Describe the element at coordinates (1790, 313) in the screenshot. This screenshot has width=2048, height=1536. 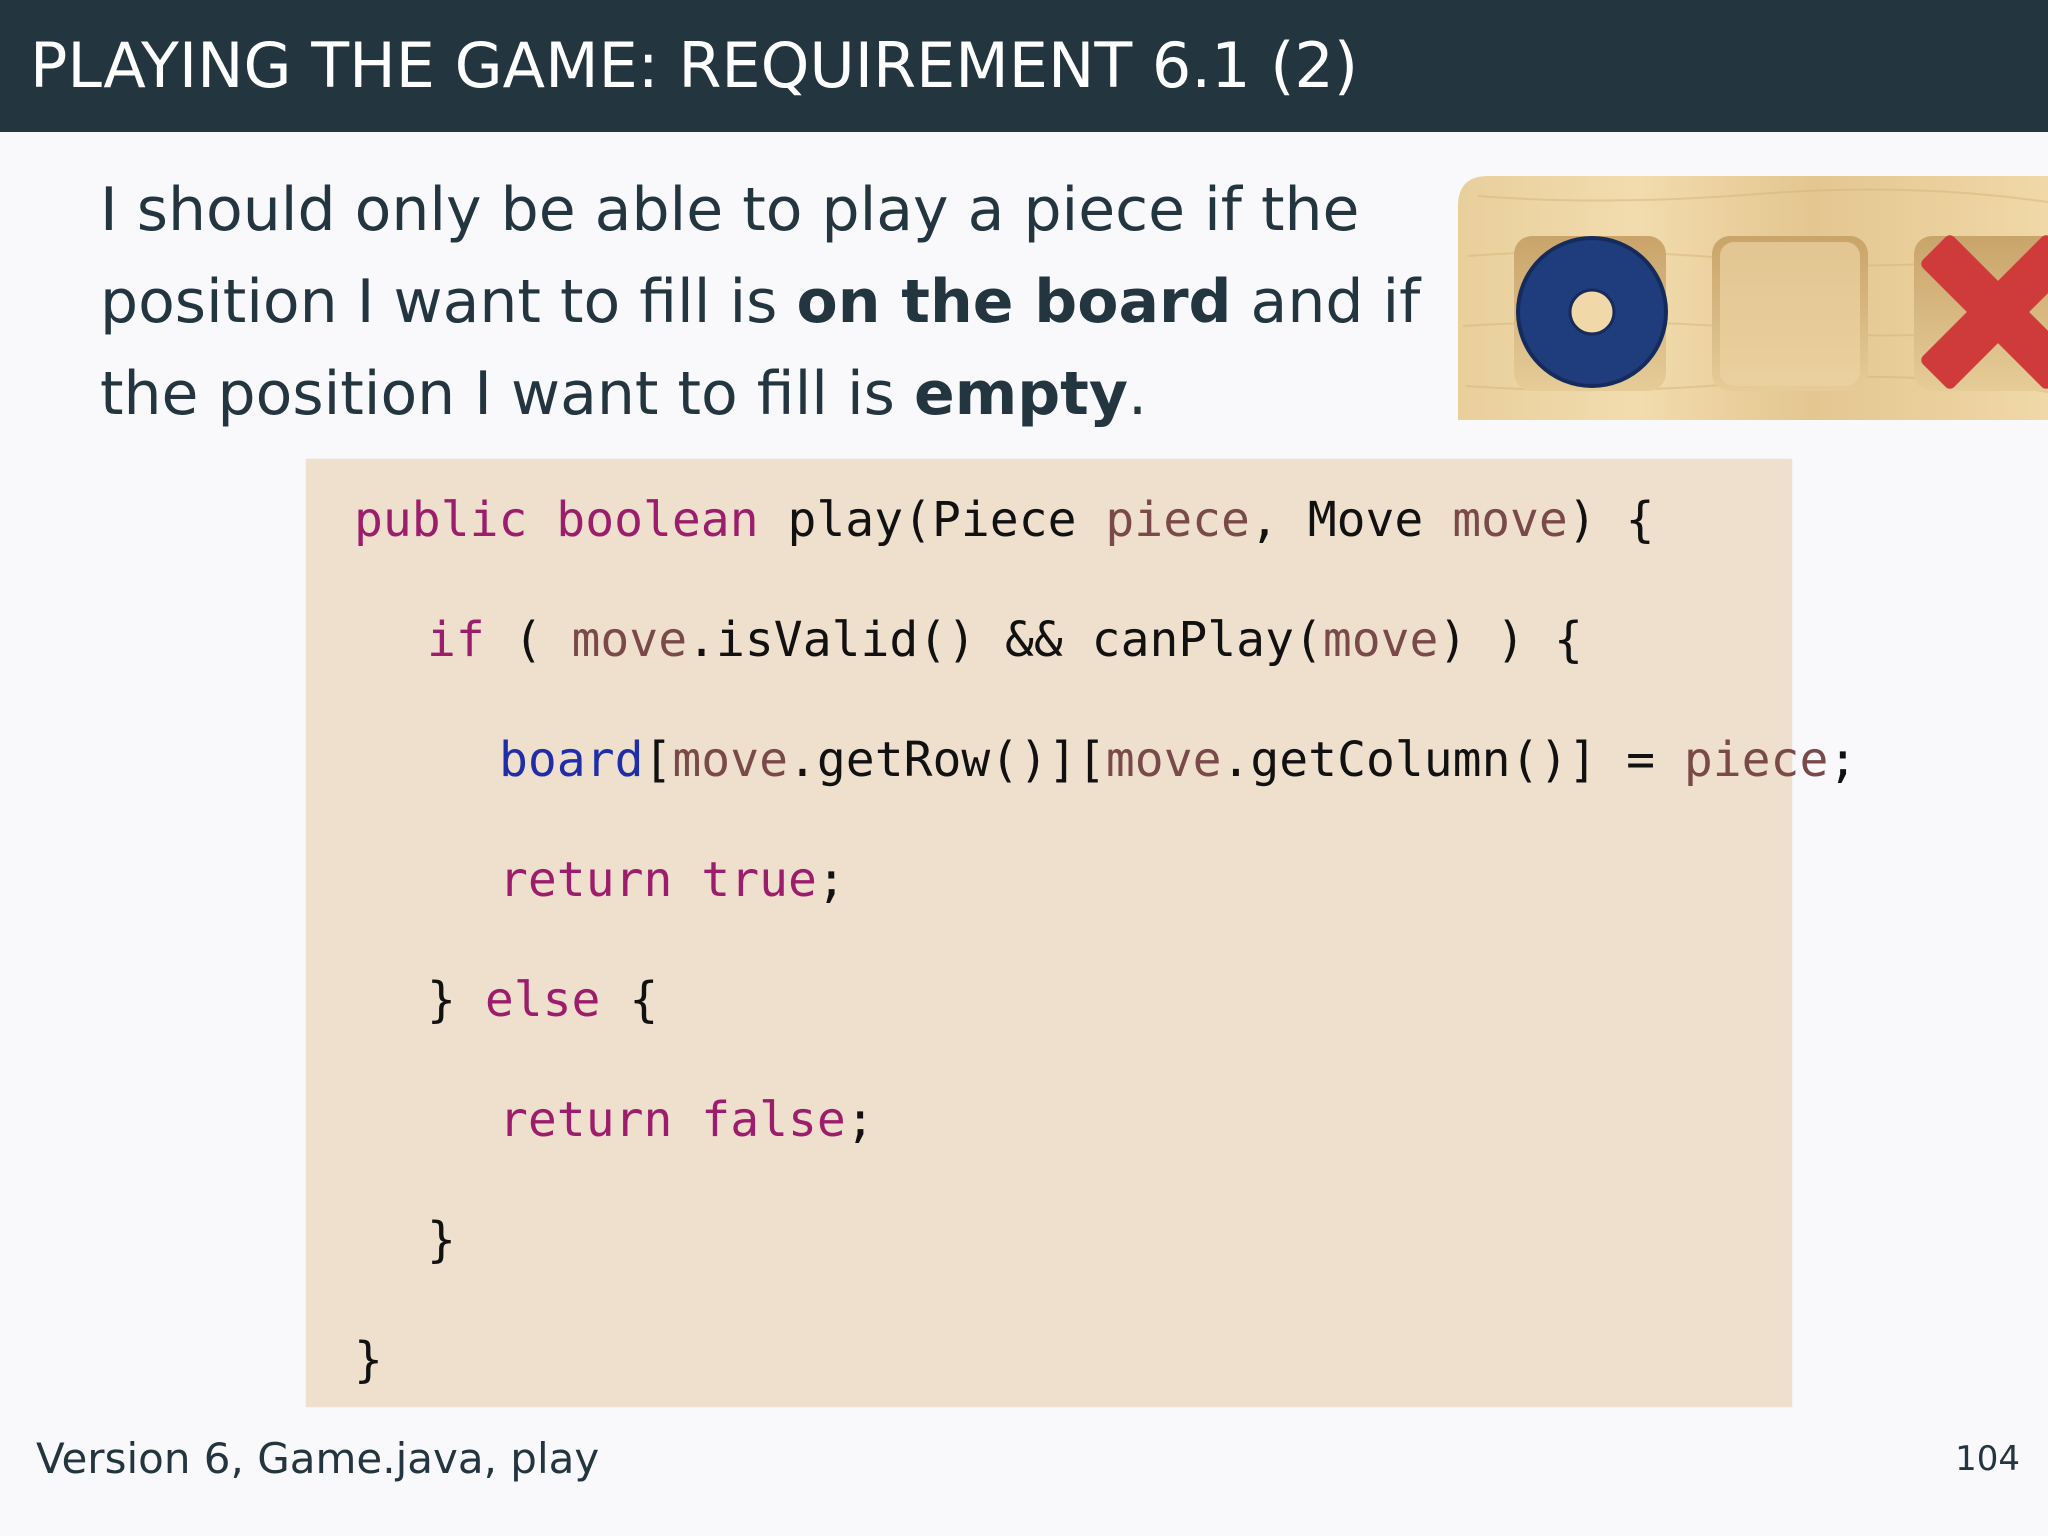
I see `empty-slot-icon` at that location.